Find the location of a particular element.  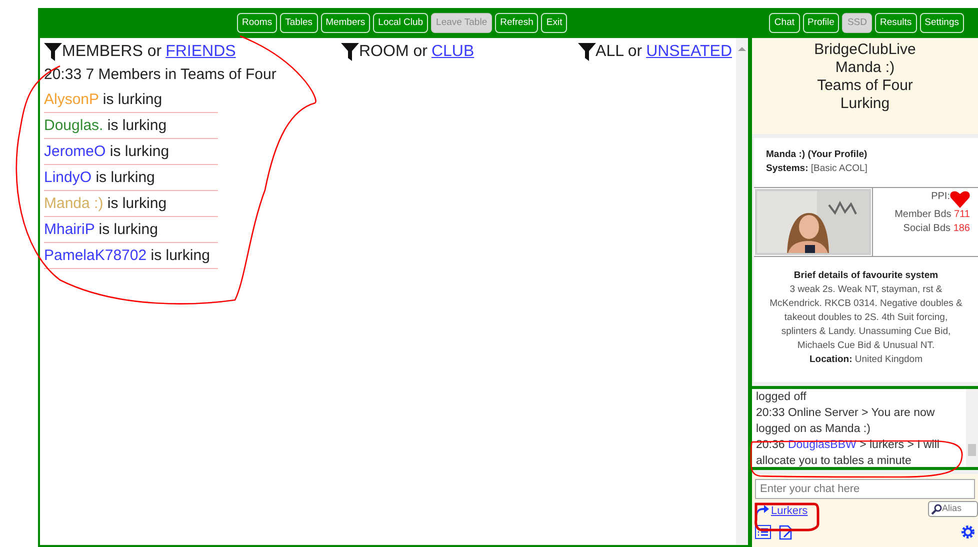

member-row: LindyO is lurking is located at coordinates (131, 177).